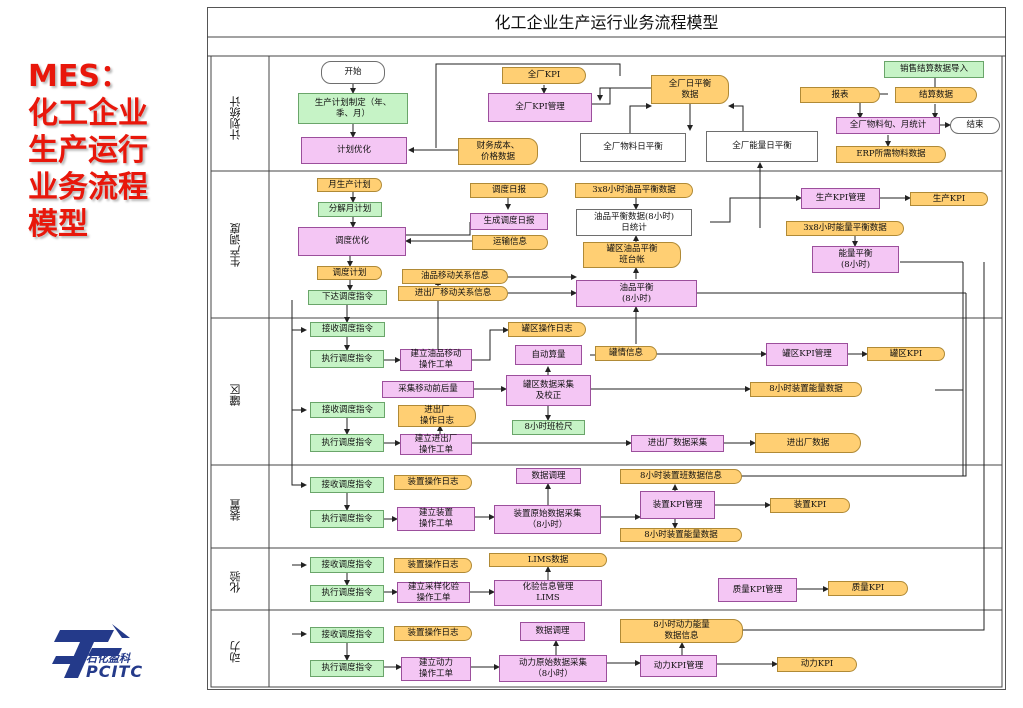  Describe the element at coordinates (235, 245) in the screenshot. I see `lane-label-dispatch: 生产调度` at that location.